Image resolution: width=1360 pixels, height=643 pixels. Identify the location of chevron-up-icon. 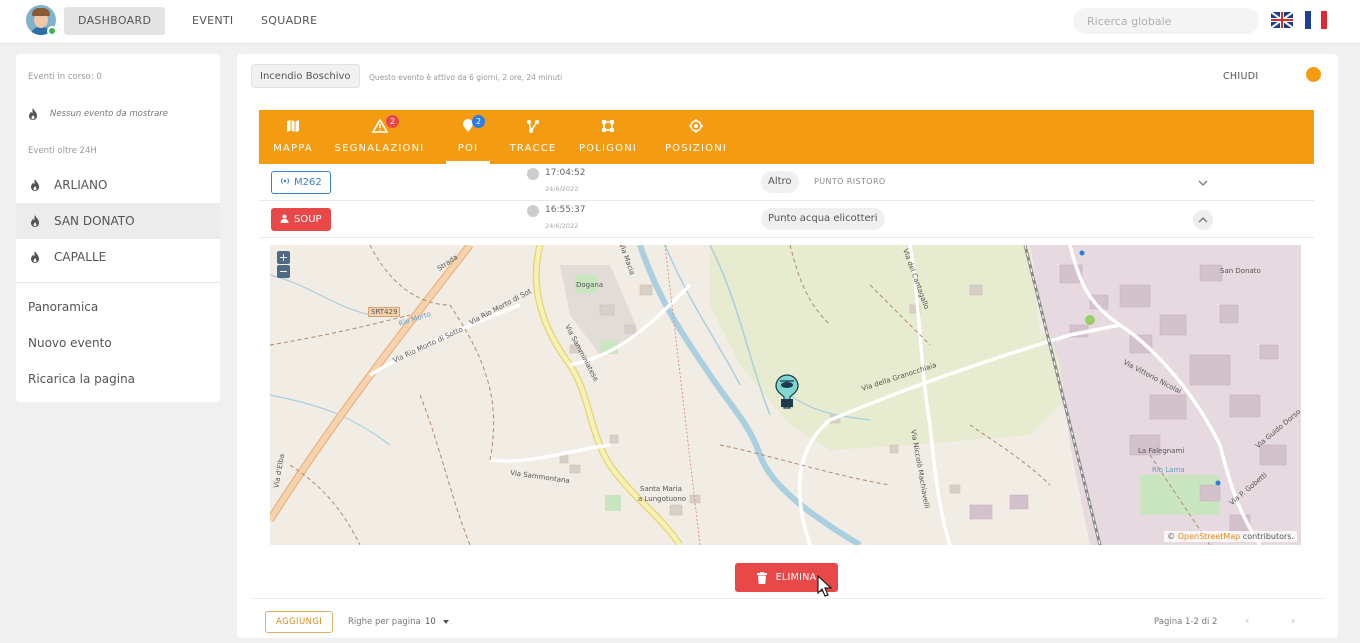
(1203, 220).